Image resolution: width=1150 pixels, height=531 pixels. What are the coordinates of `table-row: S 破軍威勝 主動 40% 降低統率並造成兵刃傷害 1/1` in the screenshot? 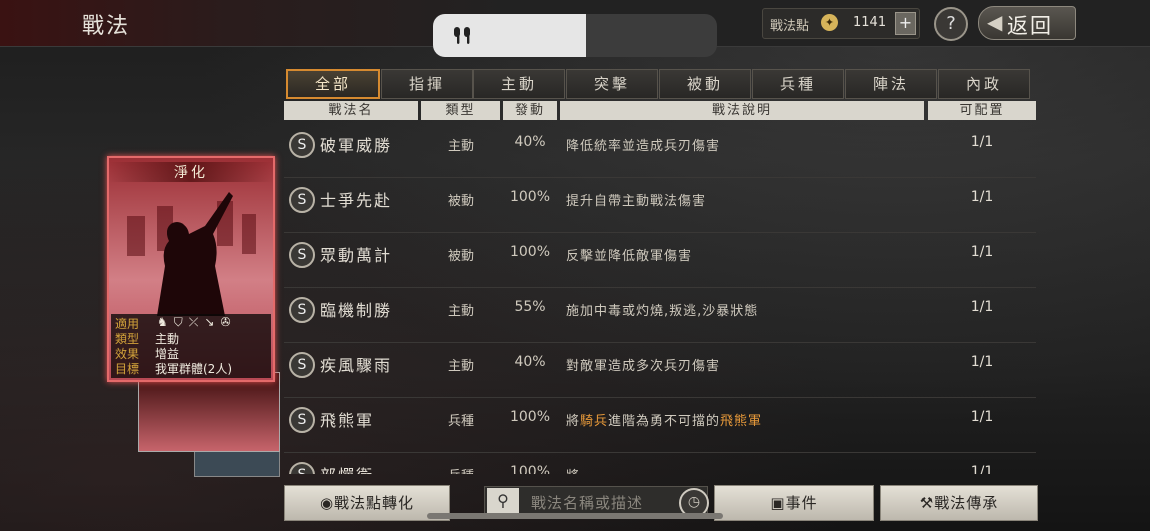 It's located at (660, 150).